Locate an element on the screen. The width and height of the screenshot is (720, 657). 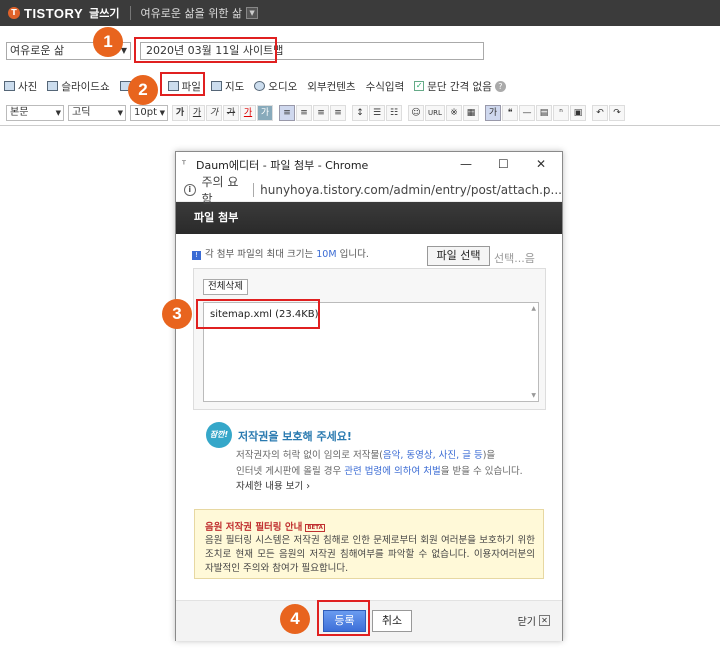
bg-color-button: 가 is located at coordinates (265, 113).